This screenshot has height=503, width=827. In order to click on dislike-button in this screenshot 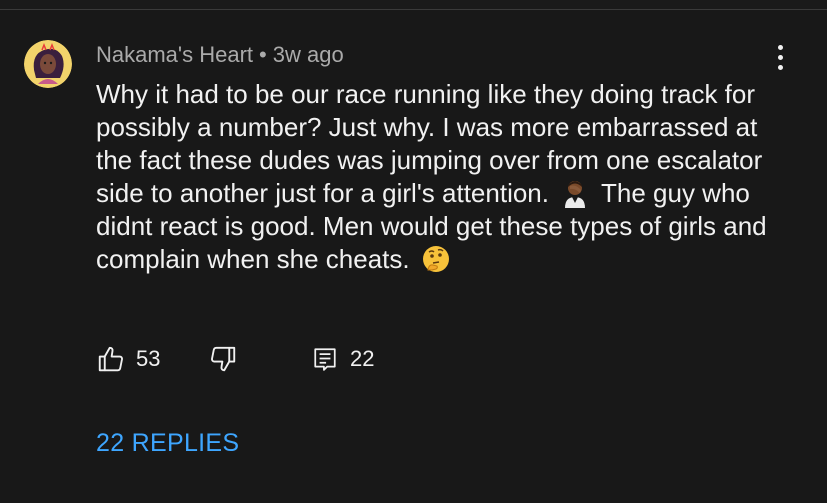, I will do `click(260, 359)`.